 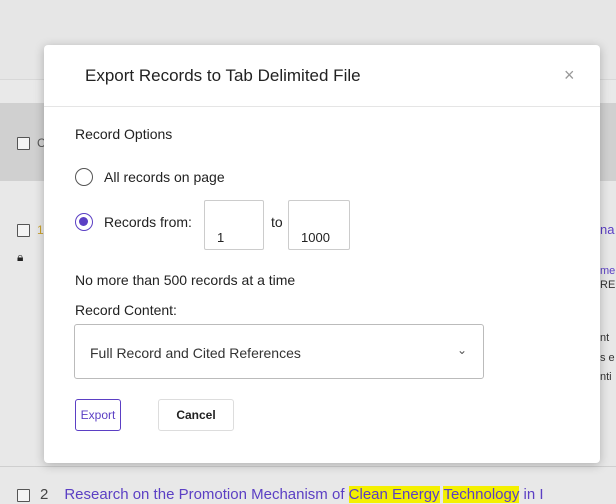 What do you see at coordinates (23, 143) in the screenshot?
I see `select-all-checkbox` at bounding box center [23, 143].